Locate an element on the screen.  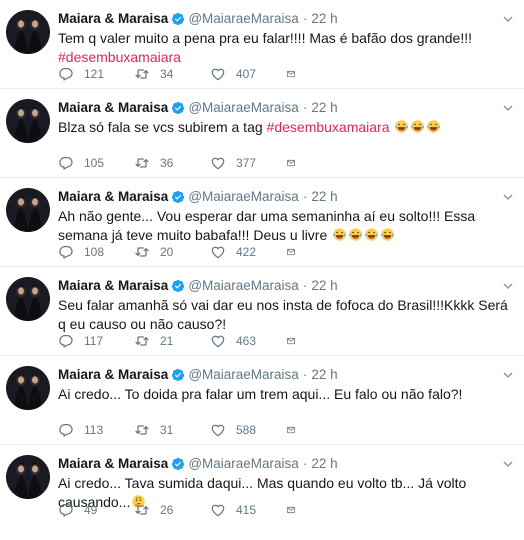
like-count: 415 is located at coordinates (246, 510).